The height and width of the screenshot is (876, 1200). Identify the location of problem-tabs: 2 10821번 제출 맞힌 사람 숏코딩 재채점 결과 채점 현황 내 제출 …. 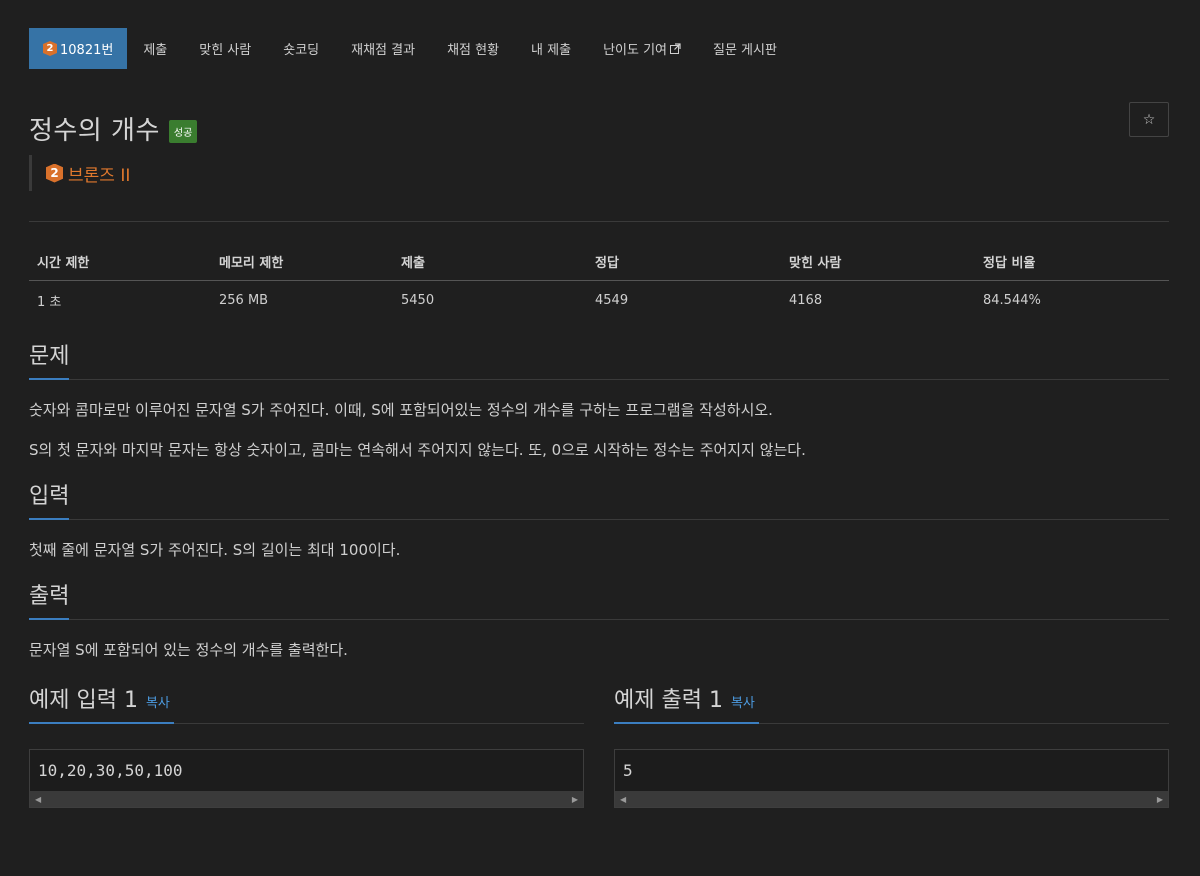
(599, 48).